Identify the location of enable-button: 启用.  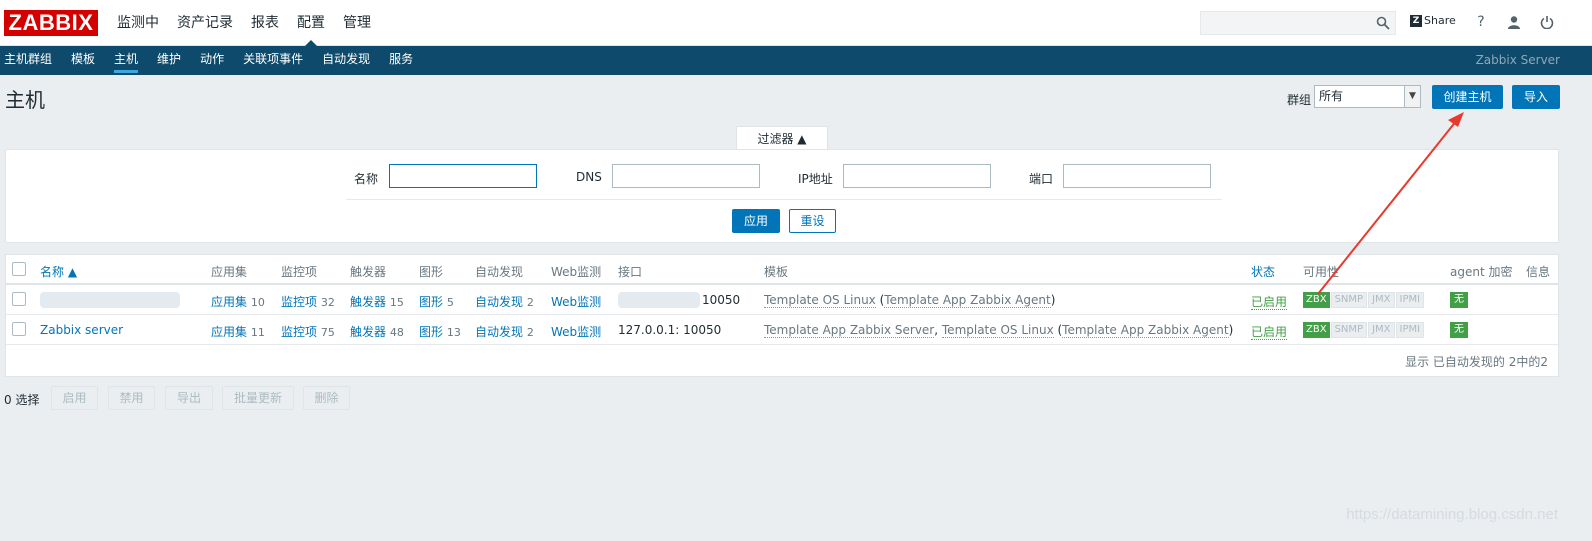
(74, 398).